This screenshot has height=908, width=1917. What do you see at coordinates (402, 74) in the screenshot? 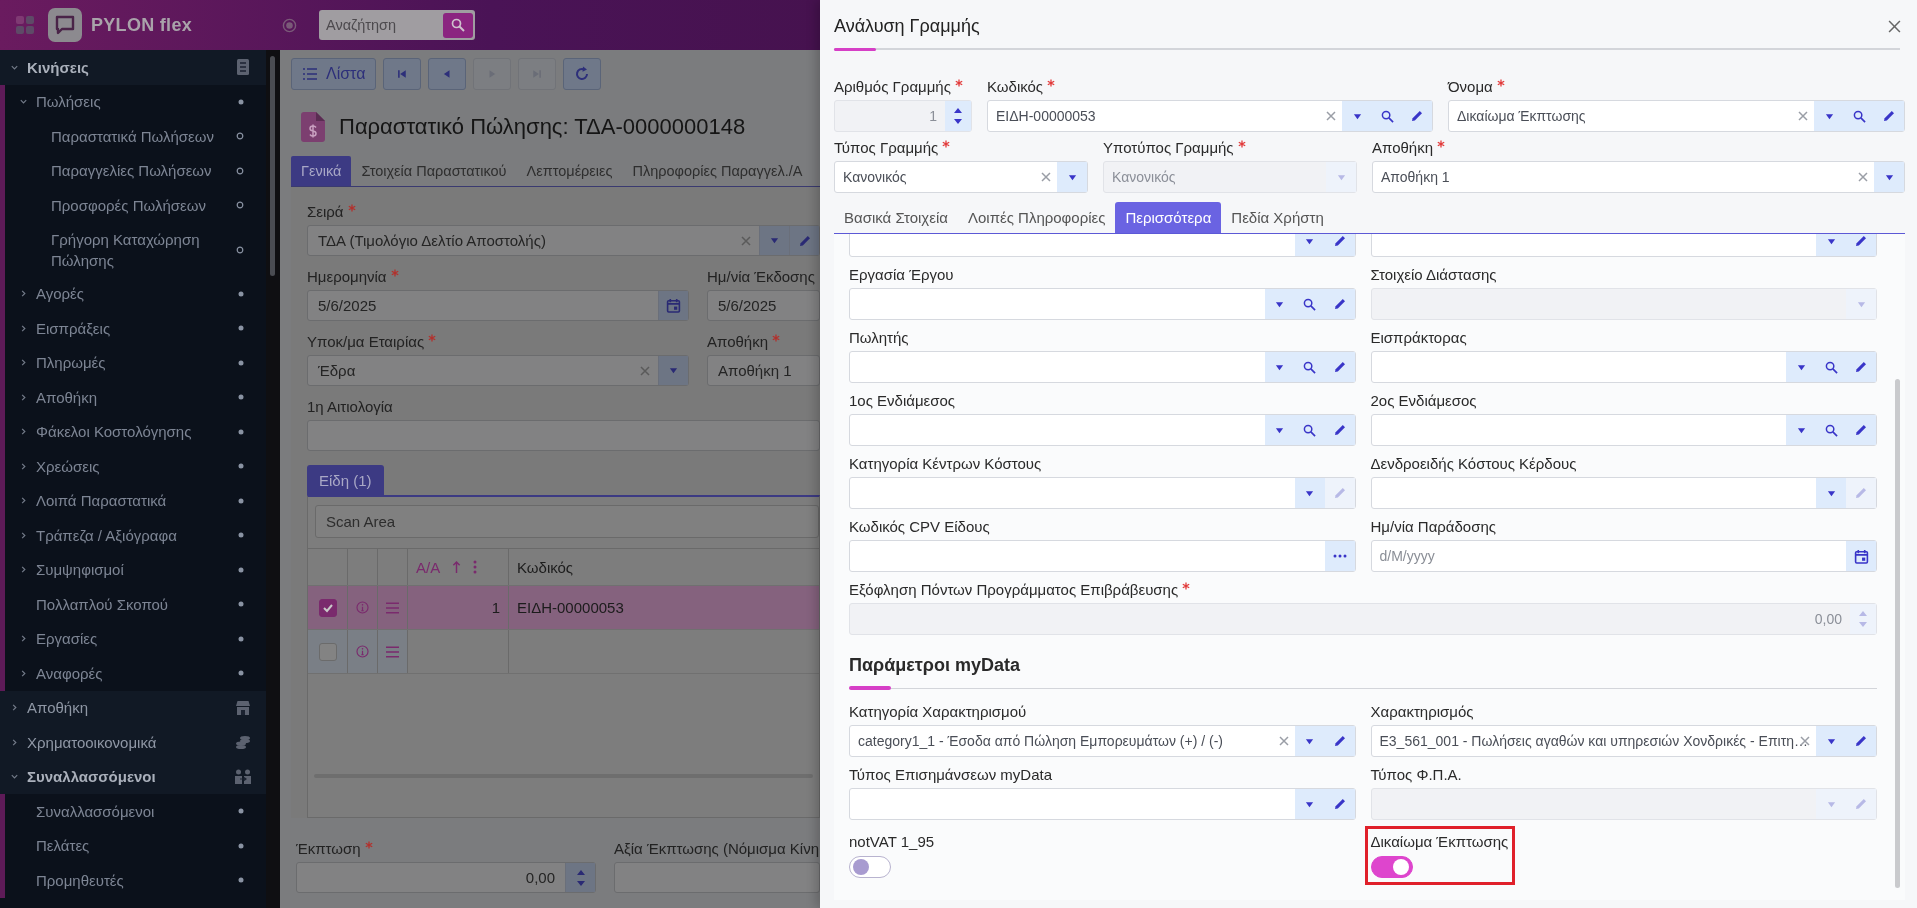
I see `first-button` at bounding box center [402, 74].